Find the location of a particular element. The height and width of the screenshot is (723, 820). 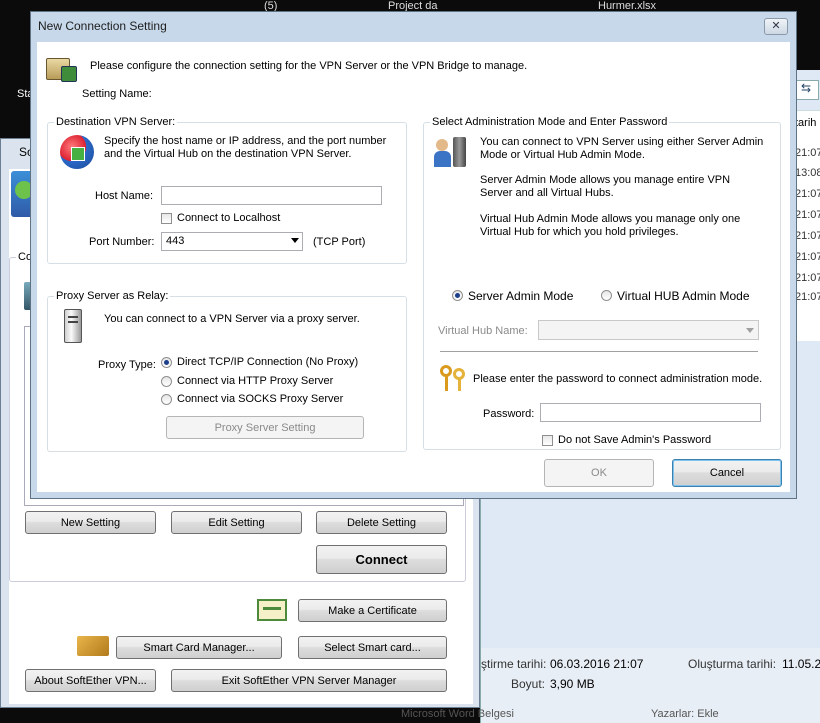

close-button: ✕ is located at coordinates (776, 26).